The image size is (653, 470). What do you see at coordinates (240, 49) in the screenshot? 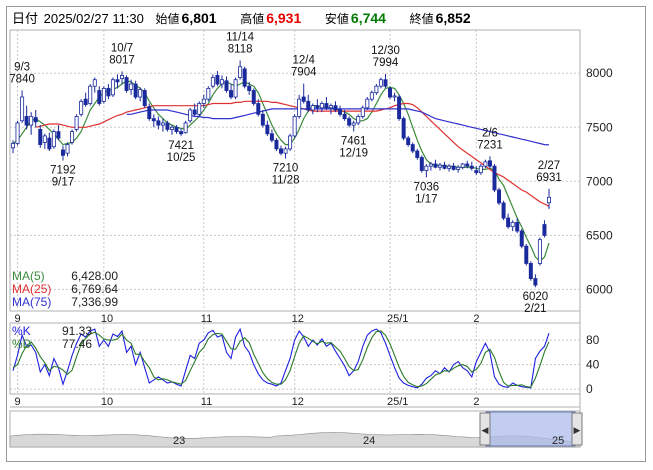
I see `annotation-value: 8118` at bounding box center [240, 49].